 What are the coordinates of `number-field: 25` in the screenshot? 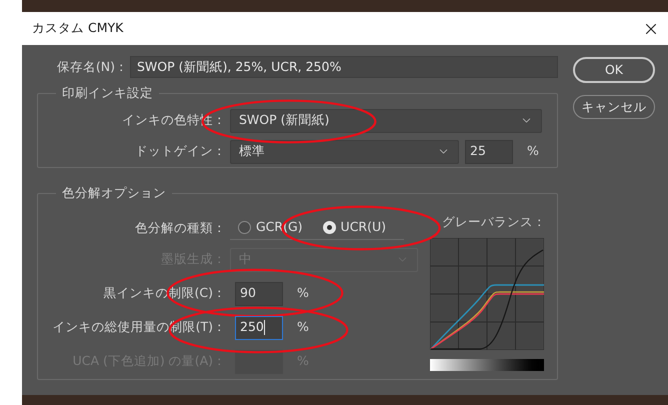 It's located at (489, 152).